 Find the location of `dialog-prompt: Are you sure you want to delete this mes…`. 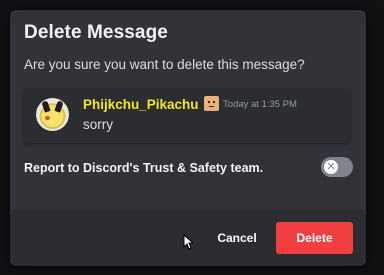

dialog-prompt: Are you sure you want to delete this mes… is located at coordinates (164, 64).